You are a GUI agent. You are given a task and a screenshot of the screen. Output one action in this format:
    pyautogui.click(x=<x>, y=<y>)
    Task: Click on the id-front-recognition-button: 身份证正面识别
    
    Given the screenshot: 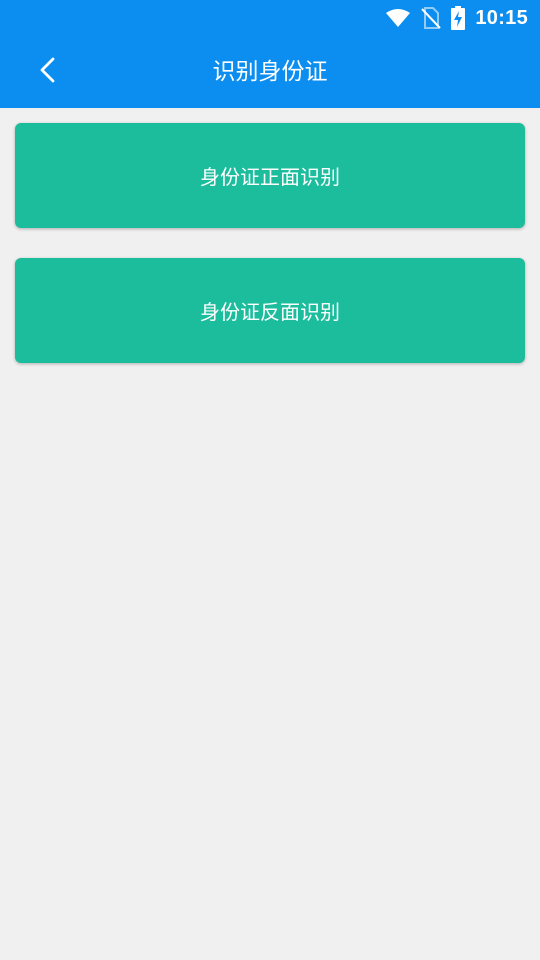 What is the action you would take?
    pyautogui.click(x=270, y=175)
    